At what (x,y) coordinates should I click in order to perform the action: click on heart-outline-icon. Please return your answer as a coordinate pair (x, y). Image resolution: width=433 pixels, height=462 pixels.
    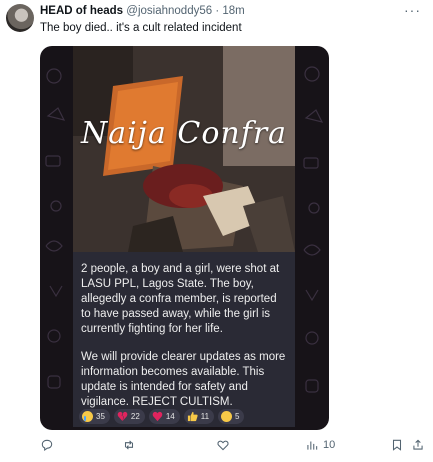
    Looking at the image, I should click on (223, 445).